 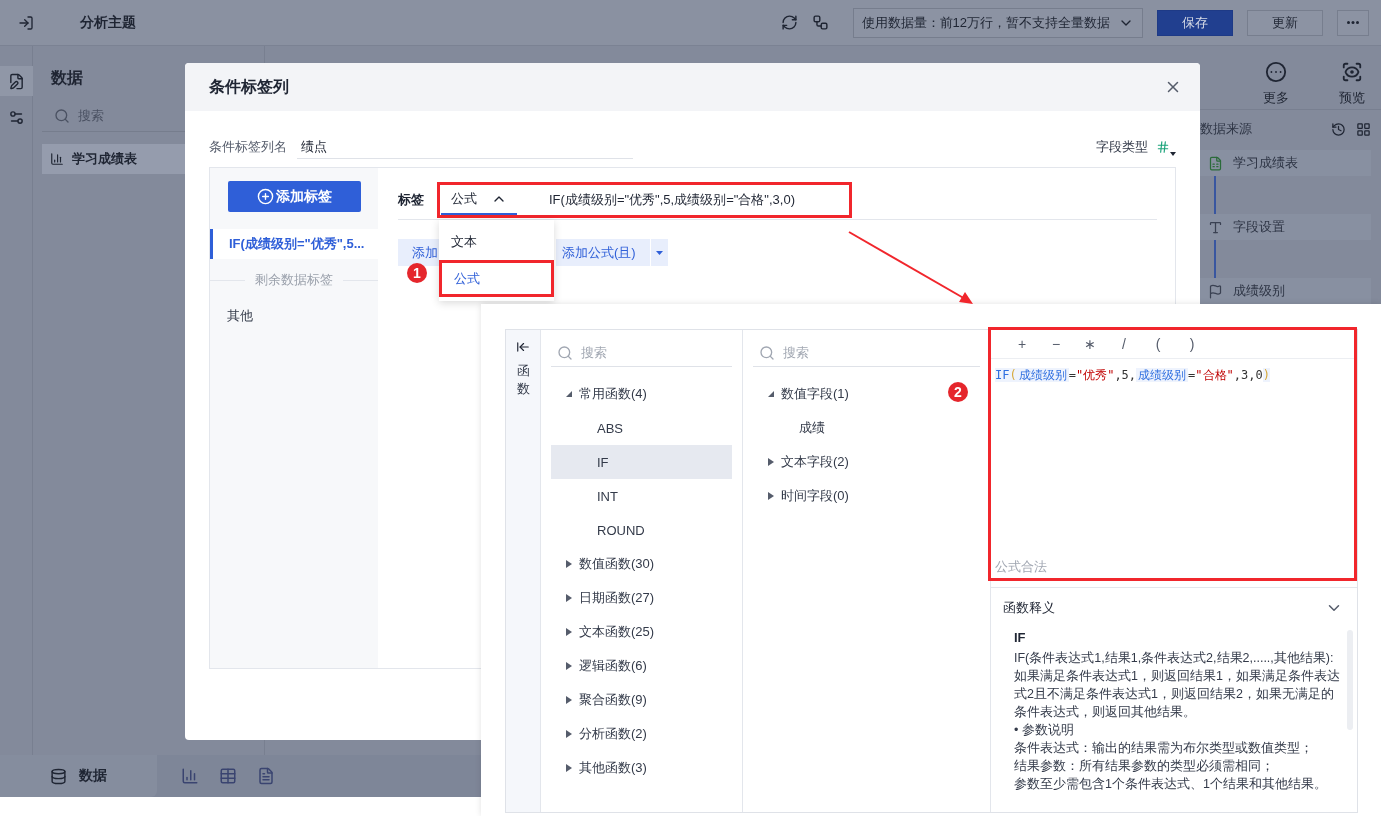 I want to click on collapse-icon, so click(x=523, y=347).